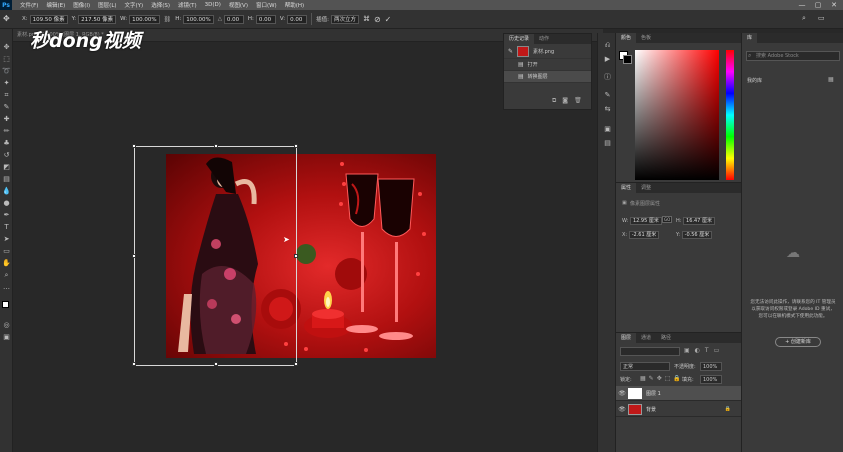  What do you see at coordinates (653, 393) in the screenshot?
I see `layer-name: 图层 1` at bounding box center [653, 393].